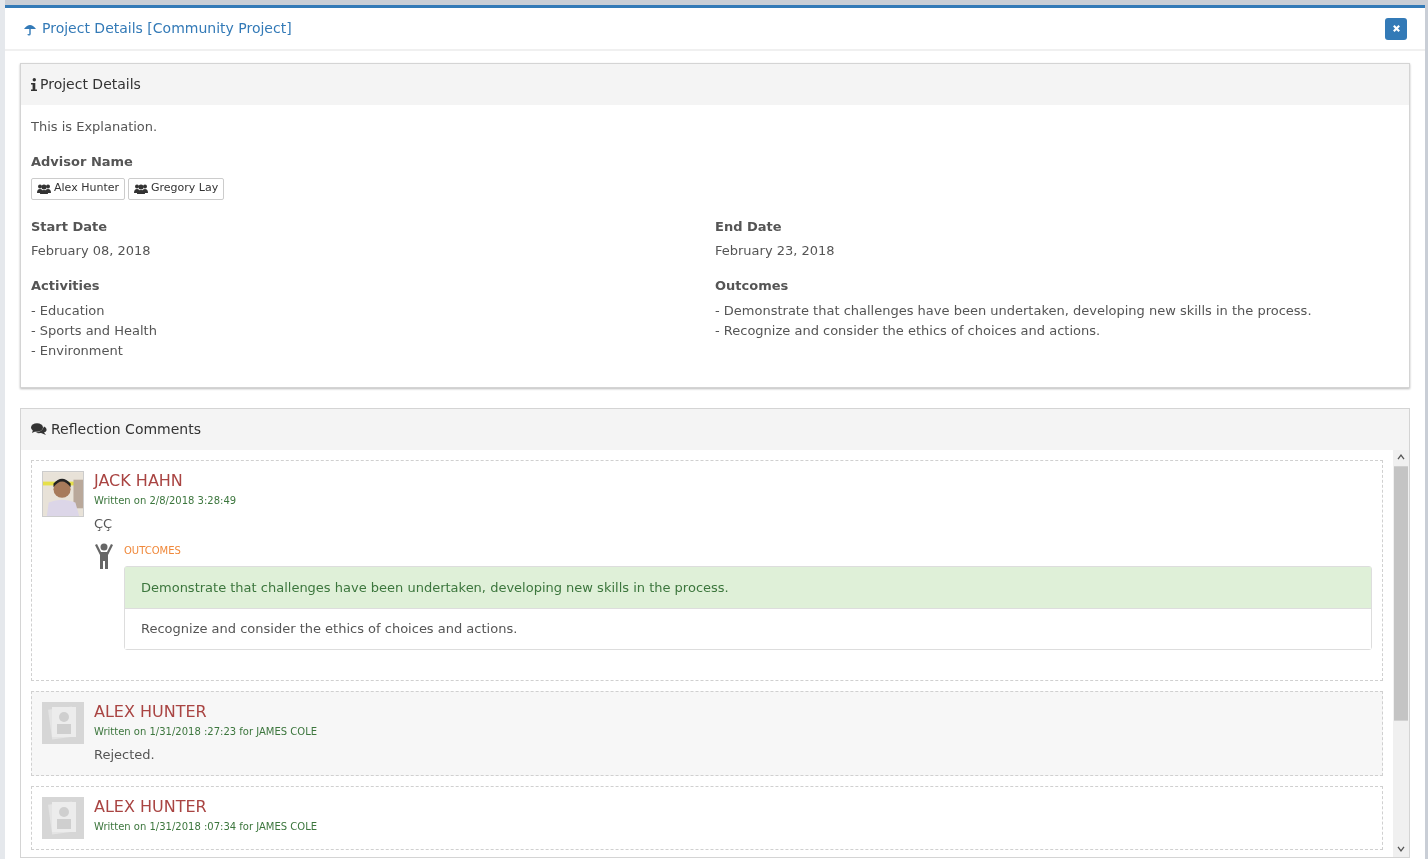 This screenshot has height=859, width=1428. Describe the element at coordinates (1401, 653) in the screenshot. I see `scrollbar` at that location.